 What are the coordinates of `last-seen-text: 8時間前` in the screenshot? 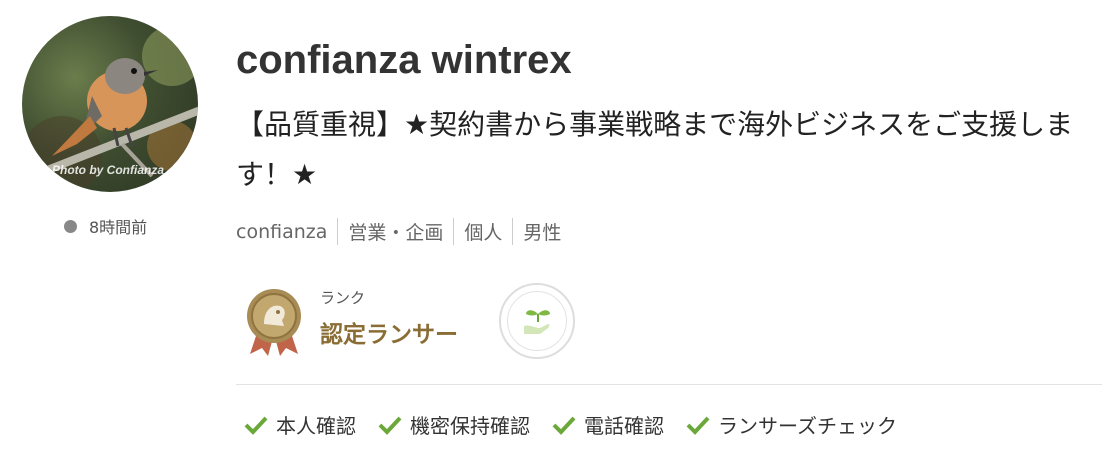 It's located at (118, 227).